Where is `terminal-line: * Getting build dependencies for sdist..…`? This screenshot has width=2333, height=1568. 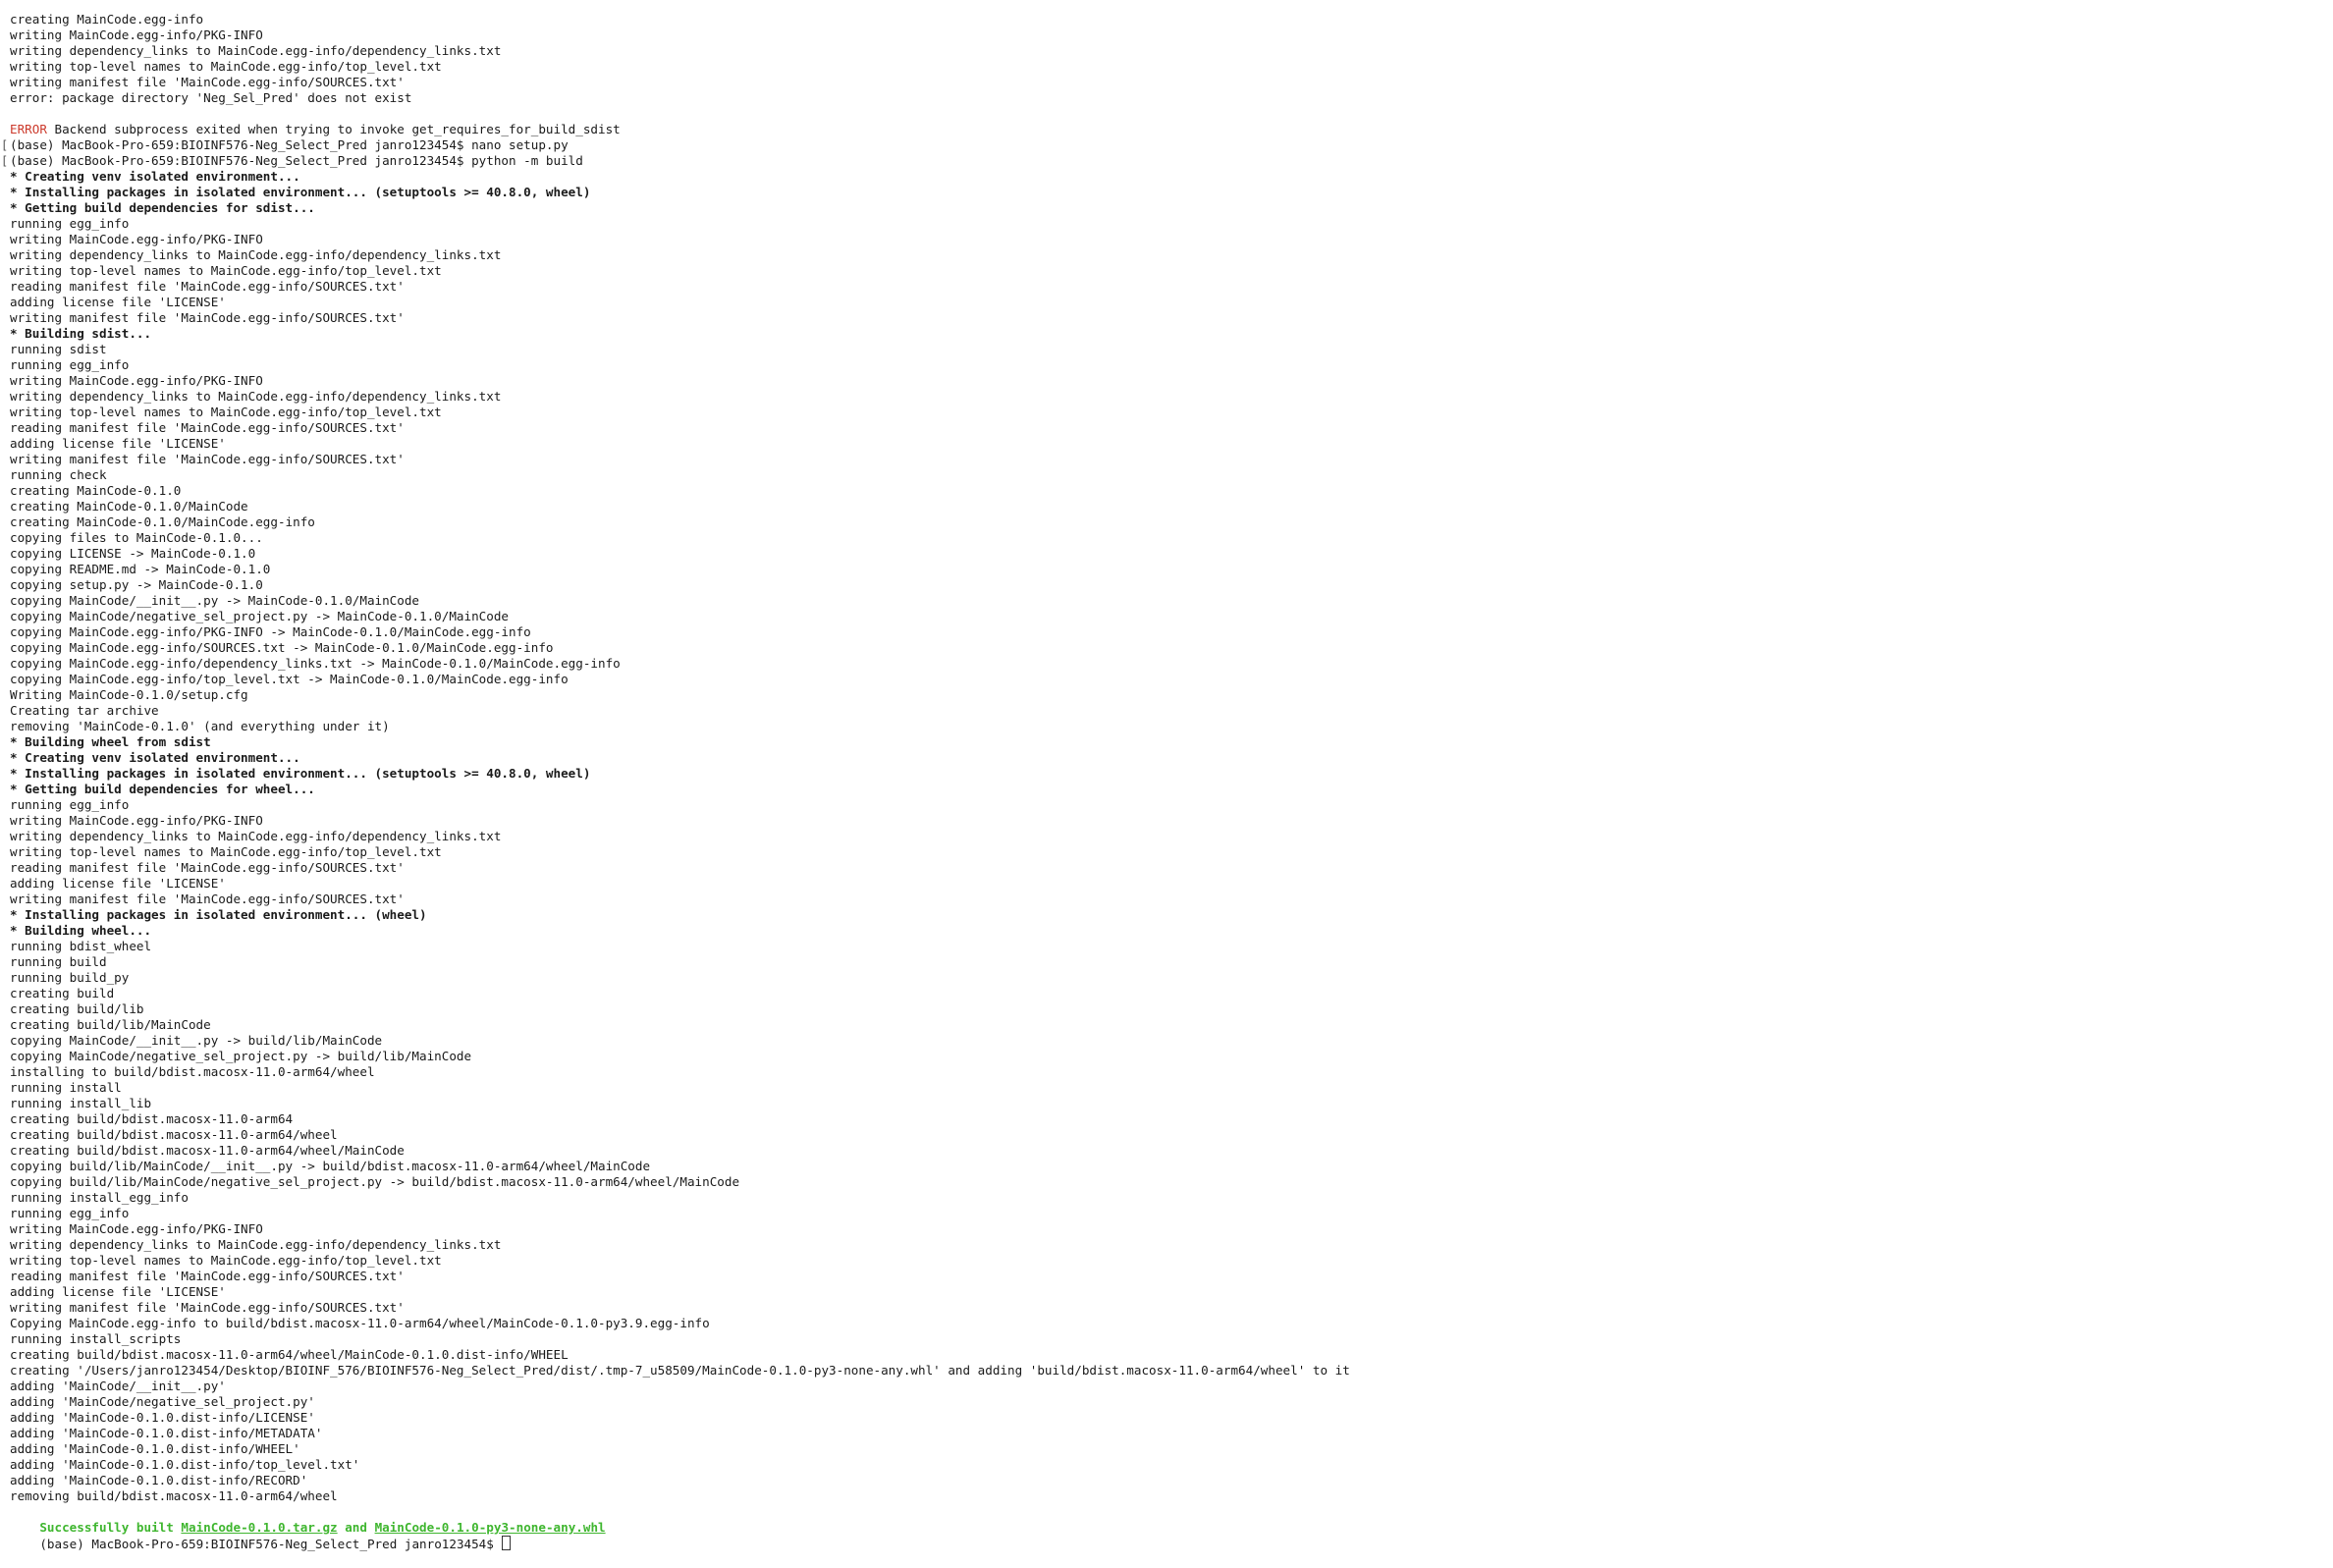 terminal-line: * Getting build dependencies for sdist..… is located at coordinates (1171, 208).